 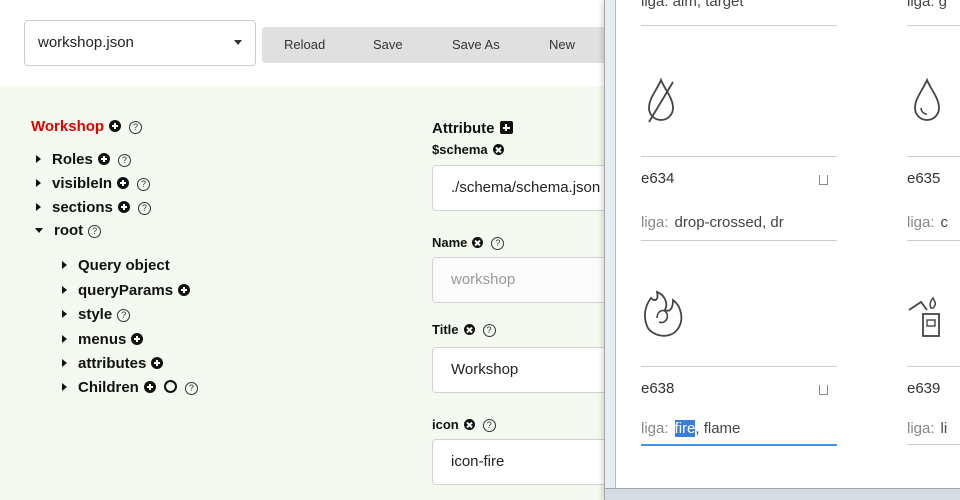 I want to click on lighter-icon, so click(x=928, y=317).